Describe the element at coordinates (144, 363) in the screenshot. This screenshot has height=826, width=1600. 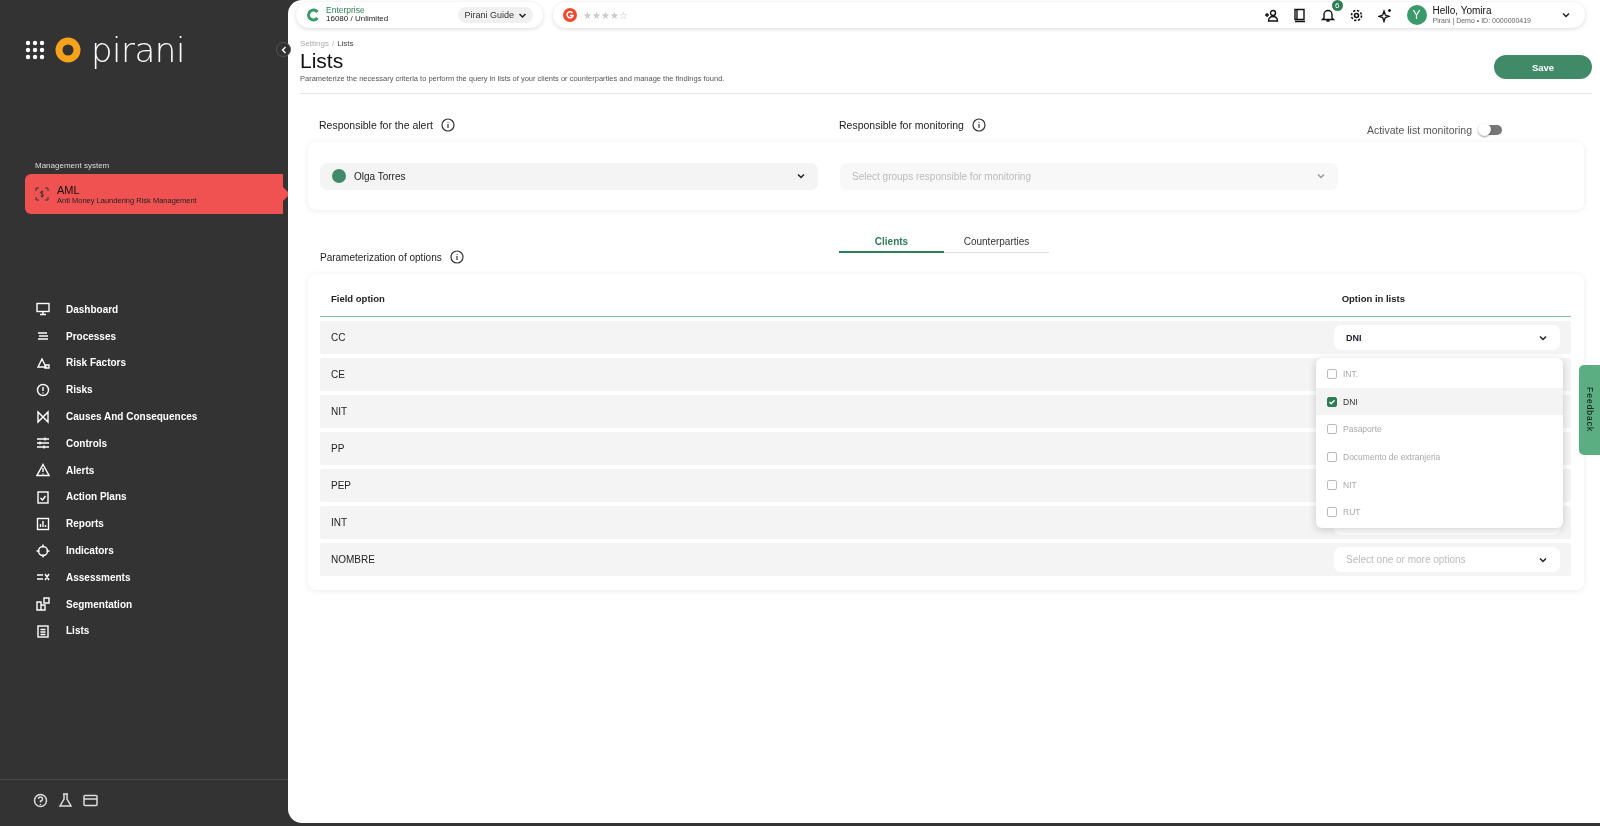
I see `nav-item: Risk Factors` at that location.